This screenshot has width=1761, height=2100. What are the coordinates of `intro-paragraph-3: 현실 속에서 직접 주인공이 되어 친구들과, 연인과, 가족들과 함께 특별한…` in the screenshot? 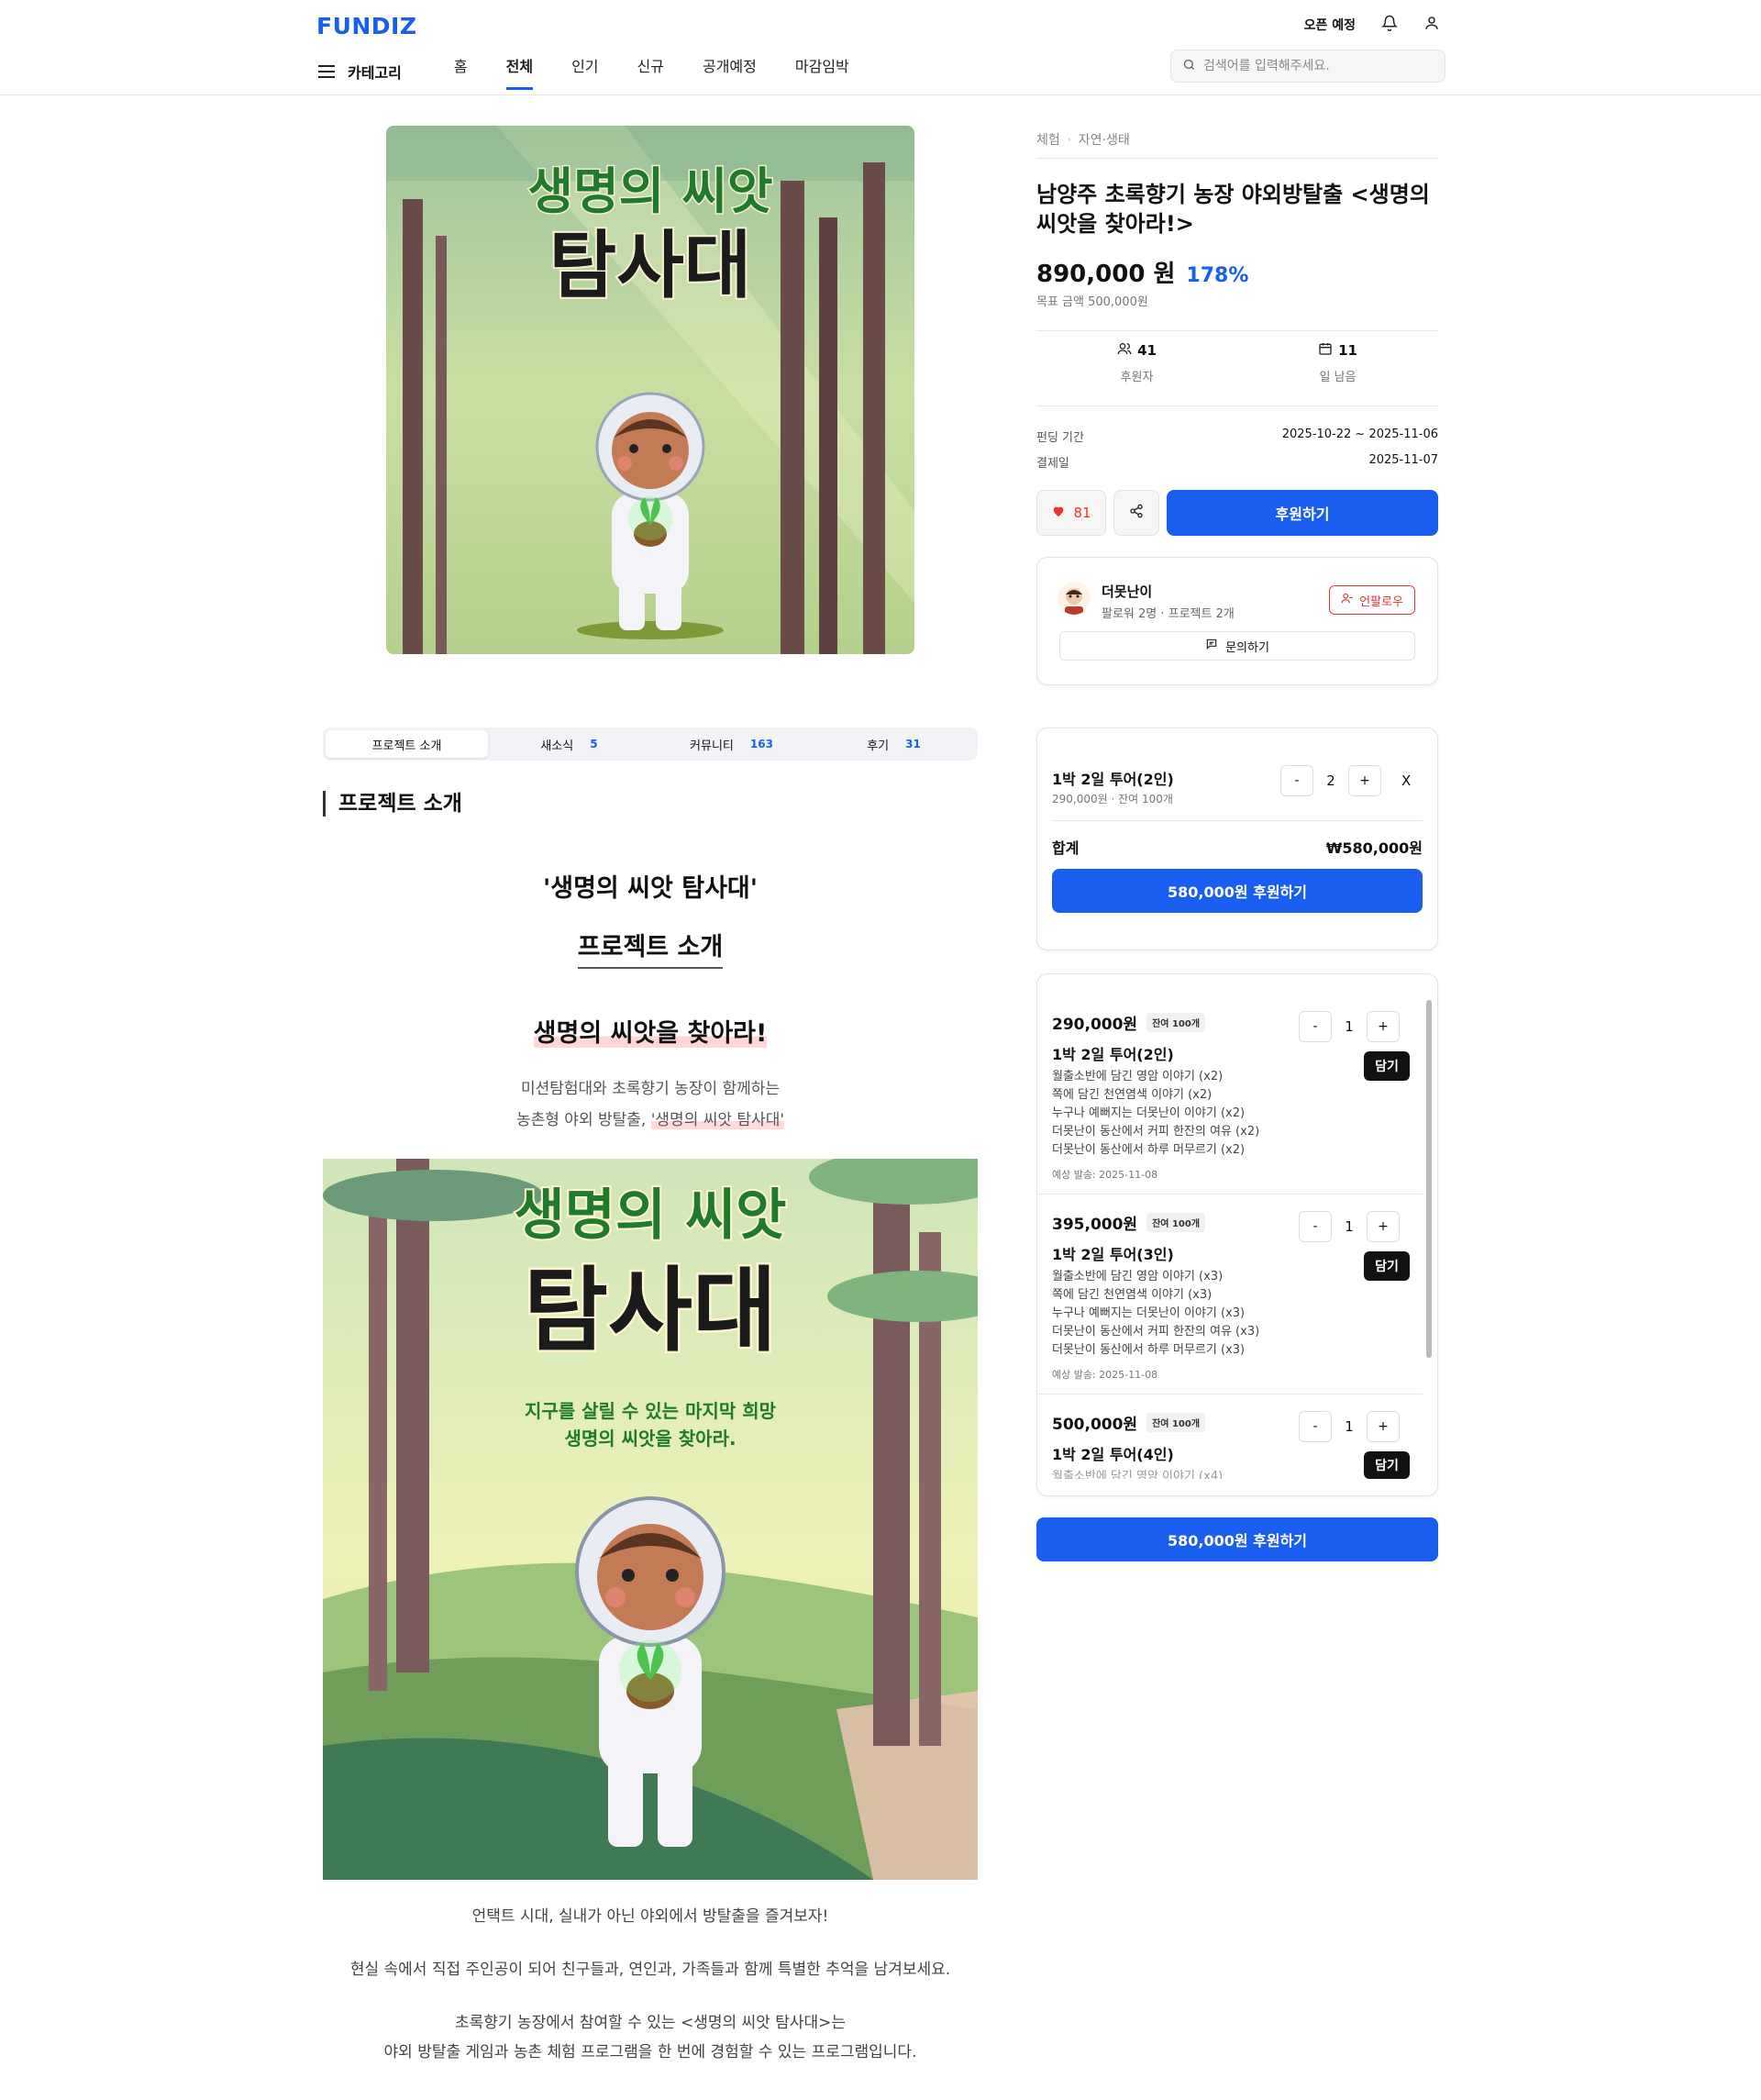 It's located at (650, 1970).